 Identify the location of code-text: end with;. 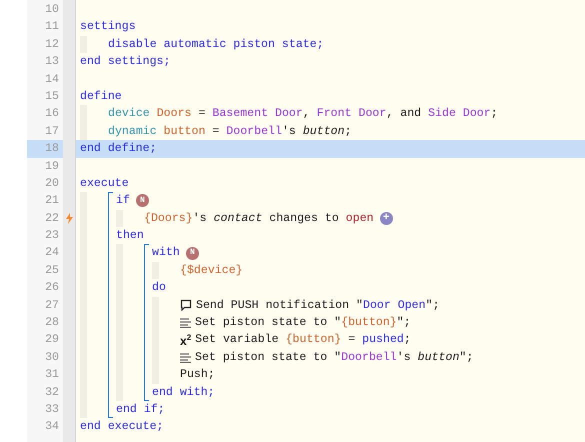
(183, 392).